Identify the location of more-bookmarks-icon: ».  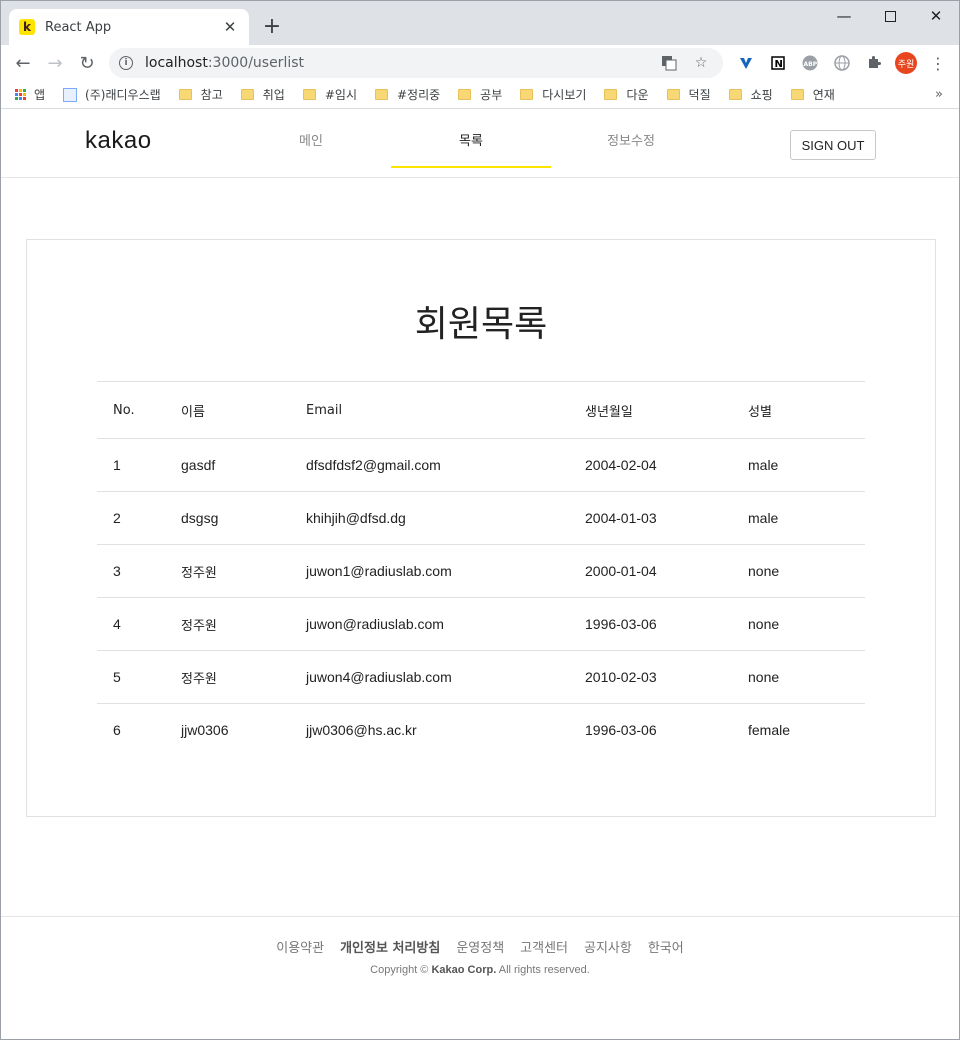
(939, 94).